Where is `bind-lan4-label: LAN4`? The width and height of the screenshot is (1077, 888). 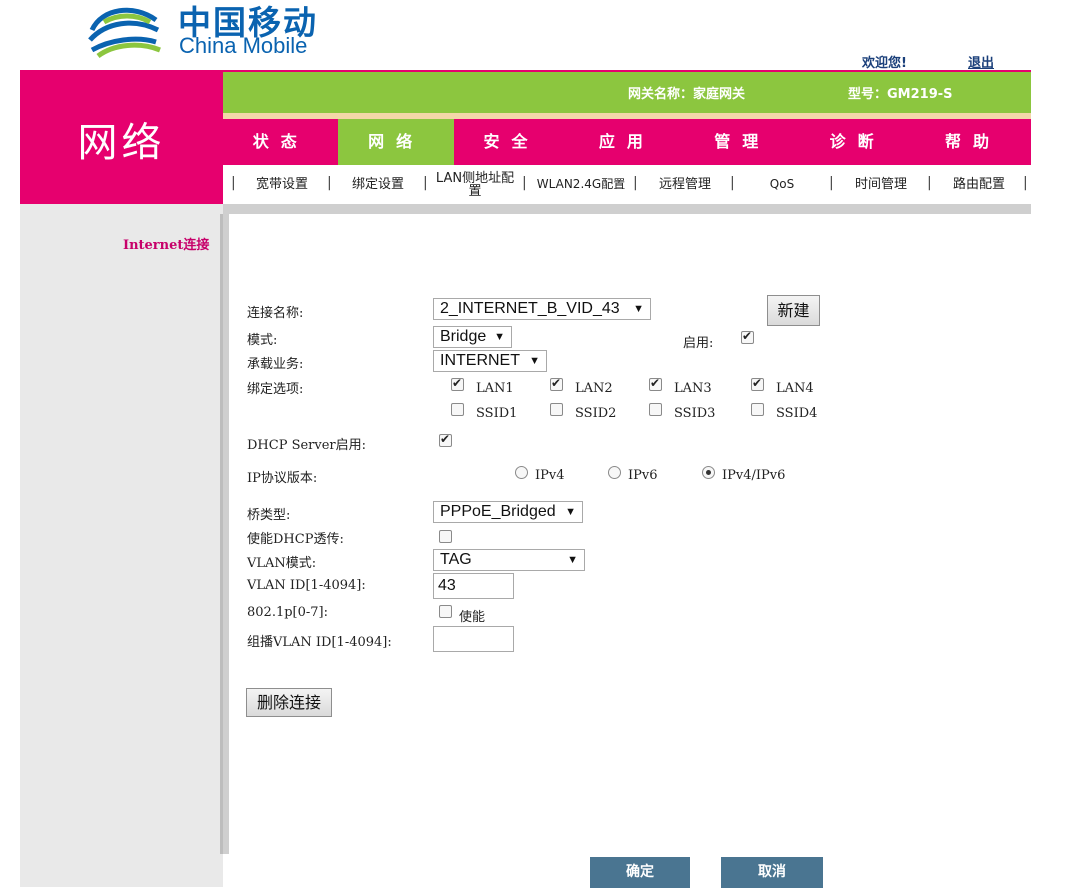
bind-lan4-label: LAN4 is located at coordinates (795, 388).